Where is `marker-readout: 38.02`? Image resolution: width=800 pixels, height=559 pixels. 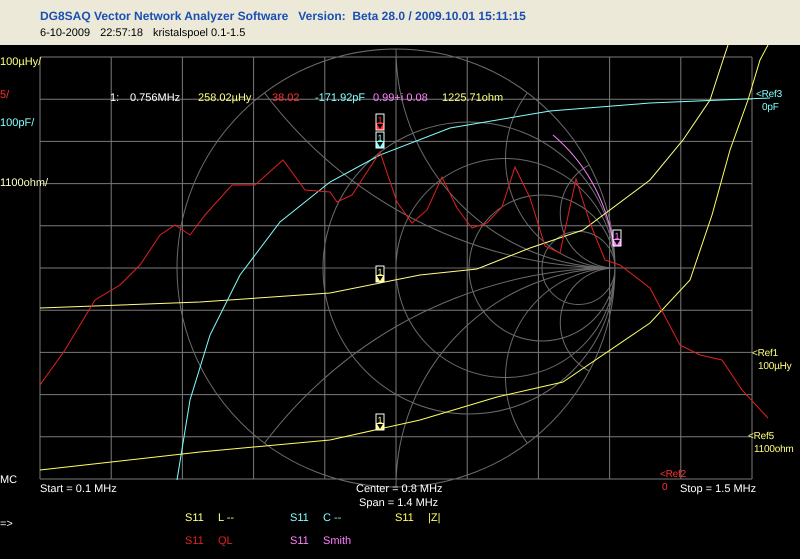
marker-readout: 38.02 is located at coordinates (286, 98).